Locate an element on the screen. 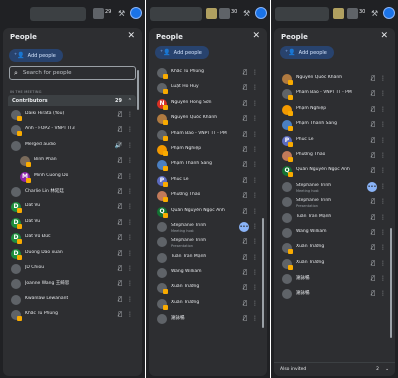  mic-off-icon: 🔊̸ is located at coordinates (118, 145).